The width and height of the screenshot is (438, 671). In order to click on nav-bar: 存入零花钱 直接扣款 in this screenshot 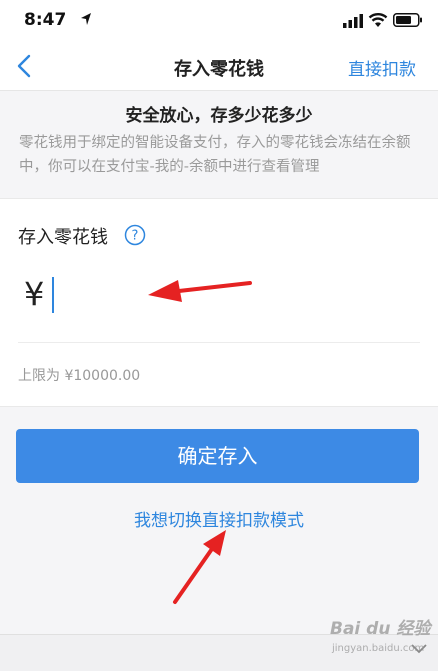, I will do `click(219, 66)`.